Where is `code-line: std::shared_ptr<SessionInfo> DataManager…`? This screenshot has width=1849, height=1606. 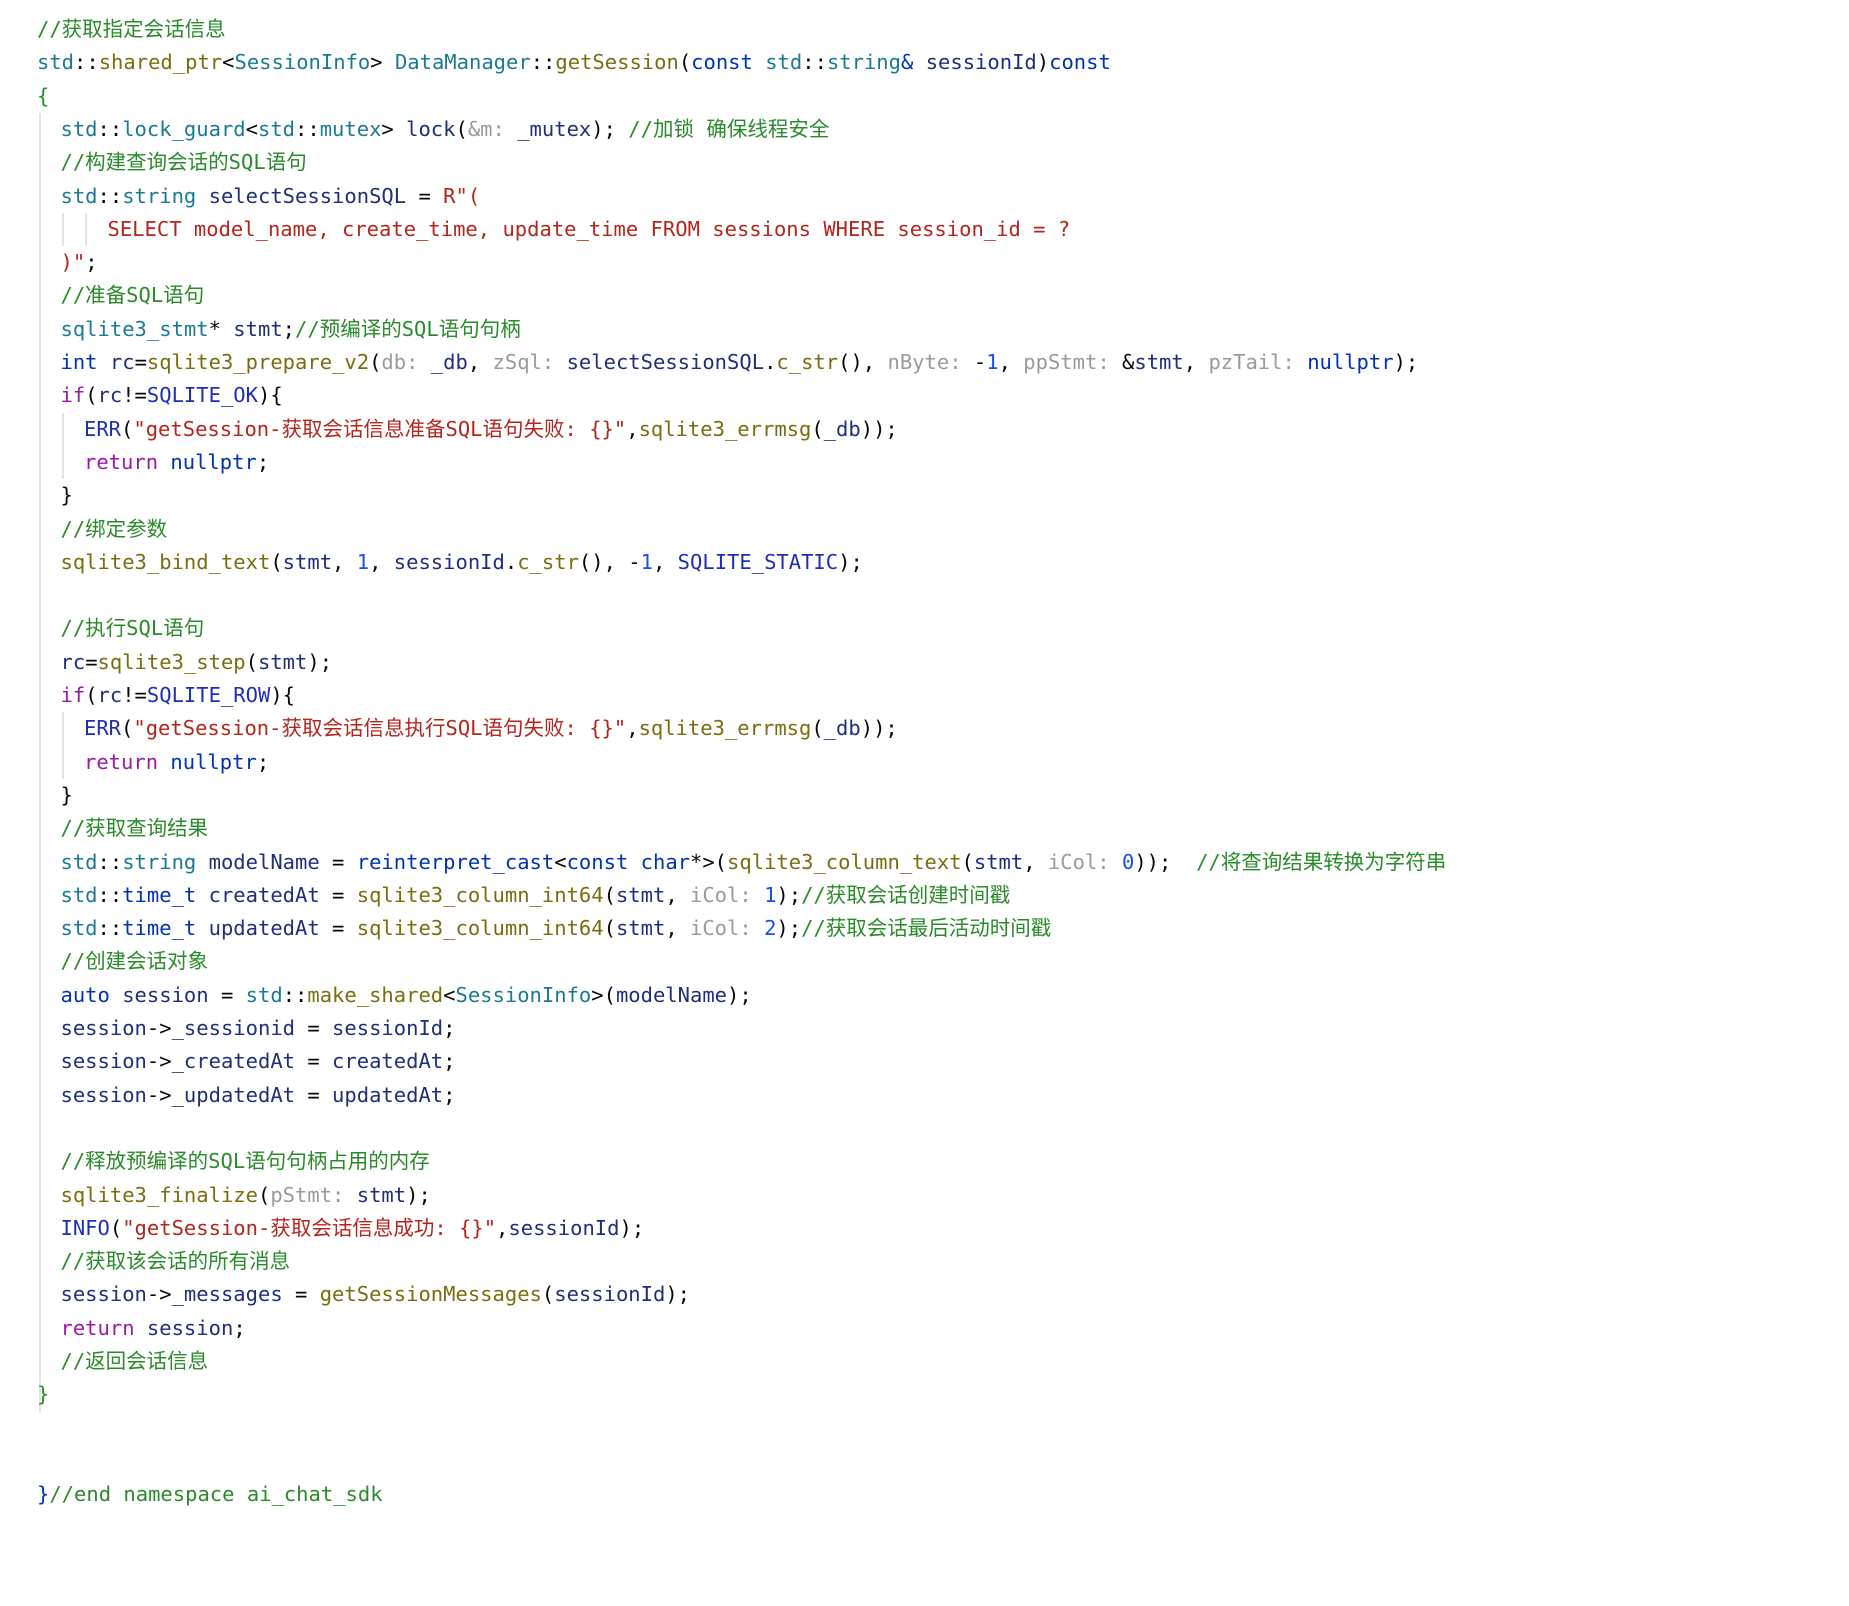
code-line: std::shared_ptr<SessionInfo> DataManager… is located at coordinates (574, 62).